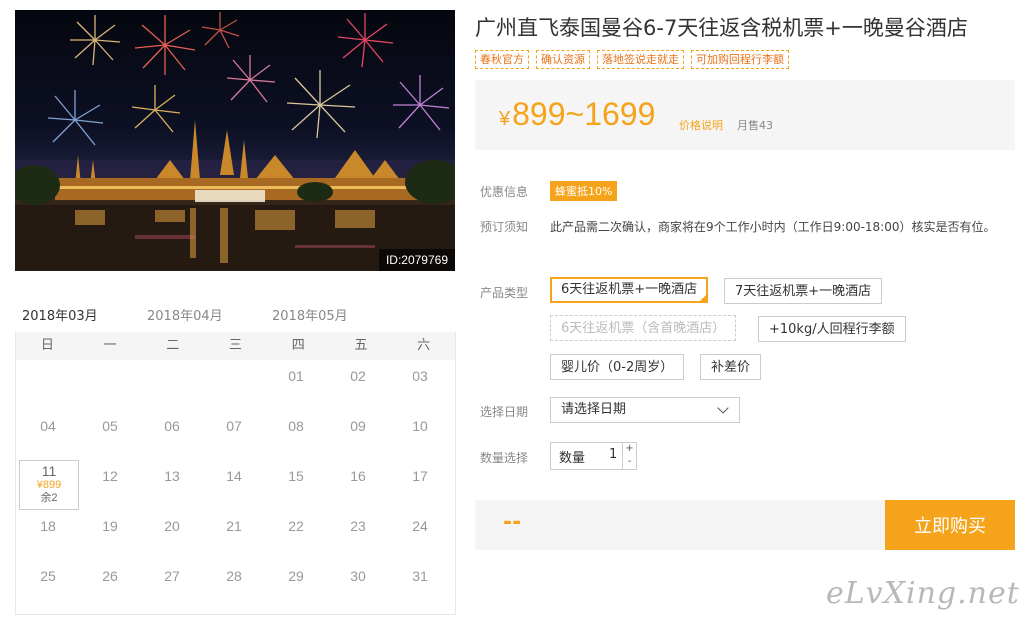 The height and width of the screenshot is (628, 1031). Describe the element at coordinates (110, 526) in the screenshot. I see `calendar-day-number: 19` at that location.